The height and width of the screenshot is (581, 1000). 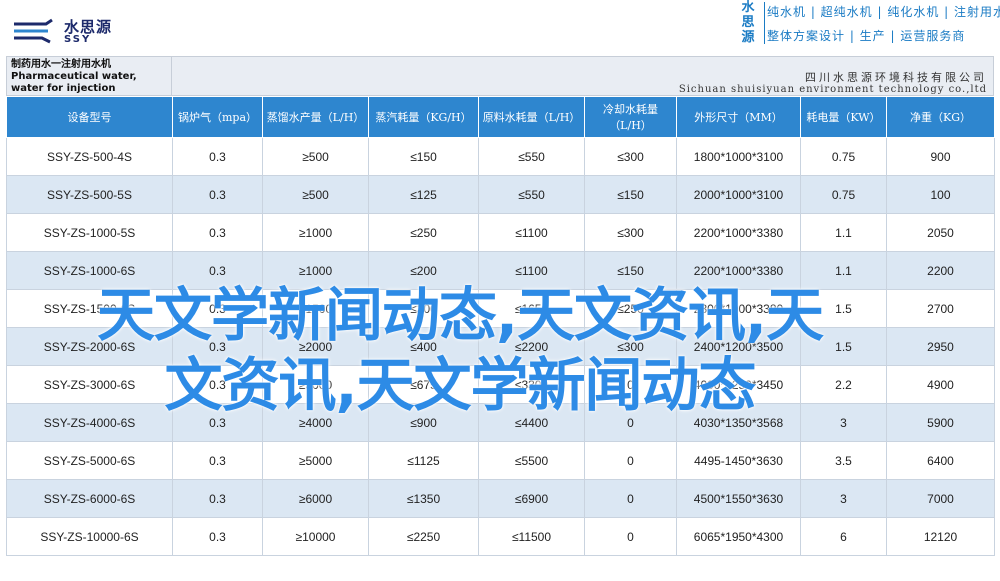 I want to click on table-cell: ≥6000, so click(x=315, y=498).